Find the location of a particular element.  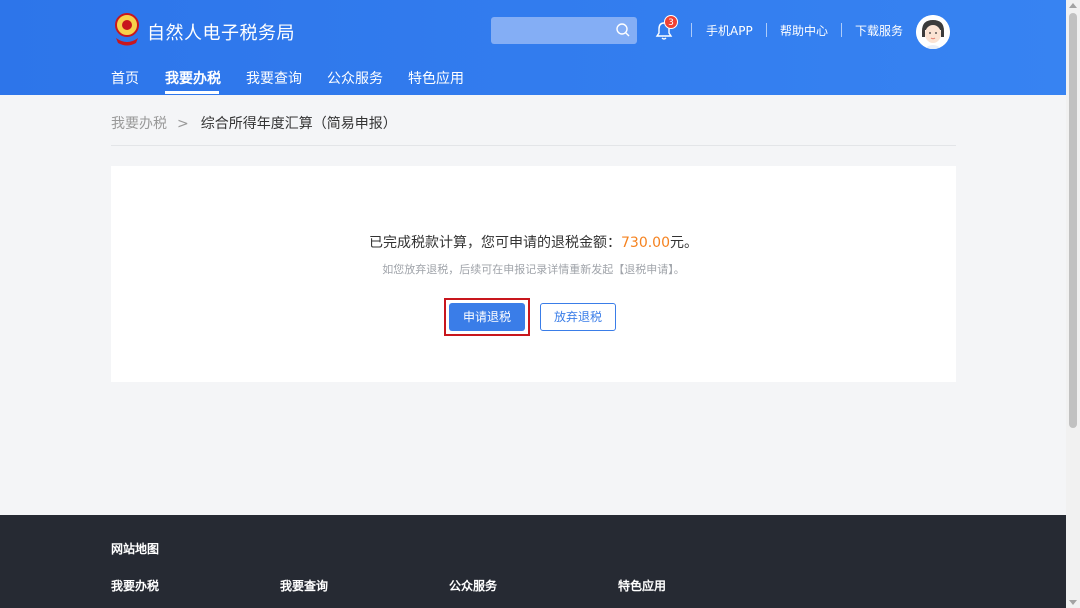

footer-link-public-services: 公众服务 is located at coordinates (473, 585).